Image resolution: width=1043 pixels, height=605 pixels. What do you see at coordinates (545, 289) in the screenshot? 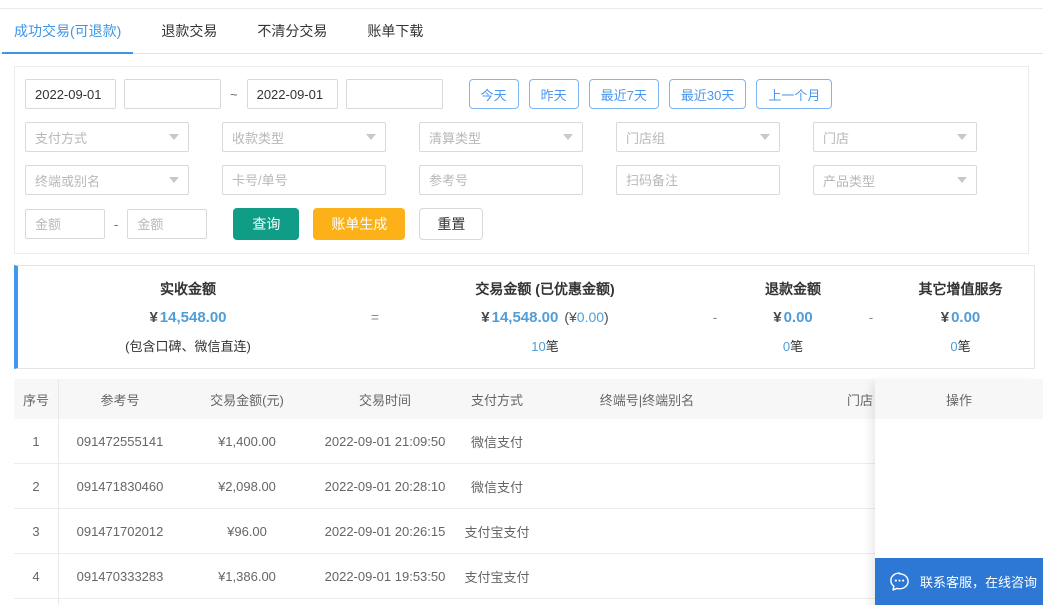
I see `summary-transaction-title: 交易金额 (已优惠金额)` at bounding box center [545, 289].